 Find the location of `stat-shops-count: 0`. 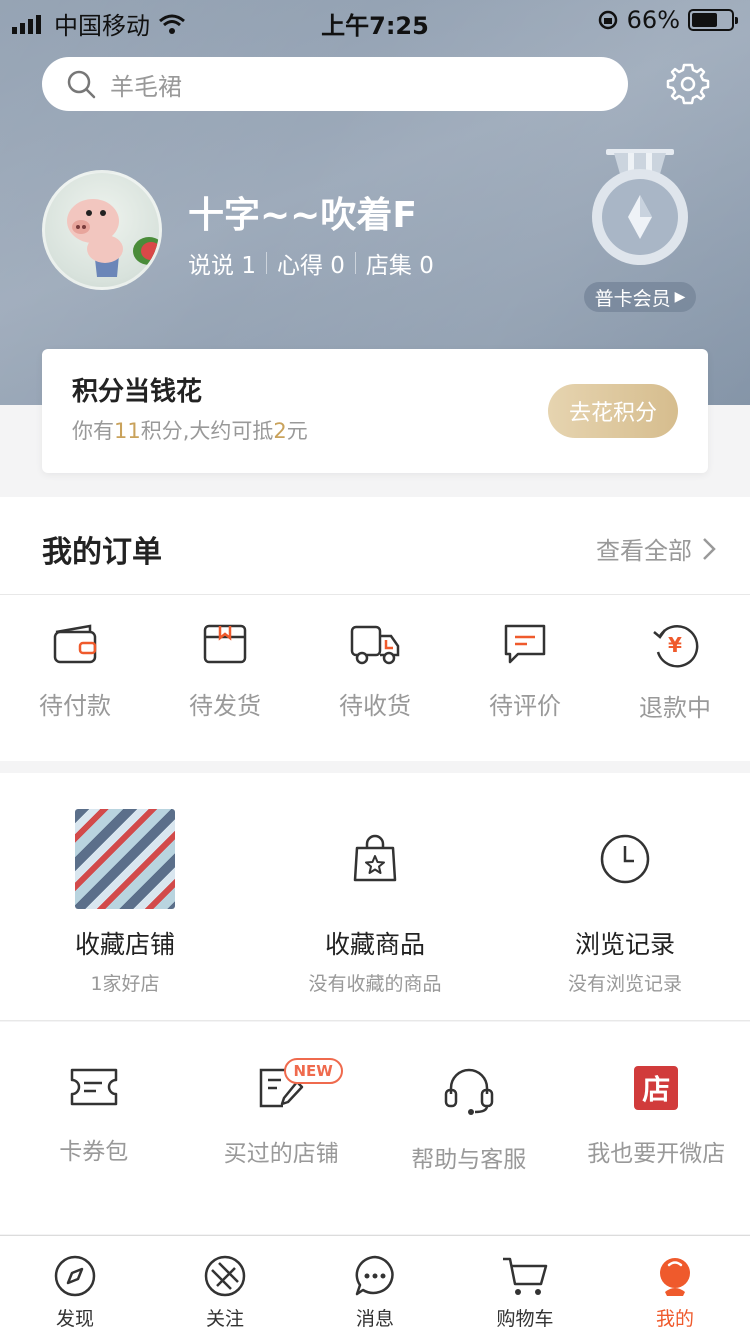

stat-shops-count: 0 is located at coordinates (426, 266).